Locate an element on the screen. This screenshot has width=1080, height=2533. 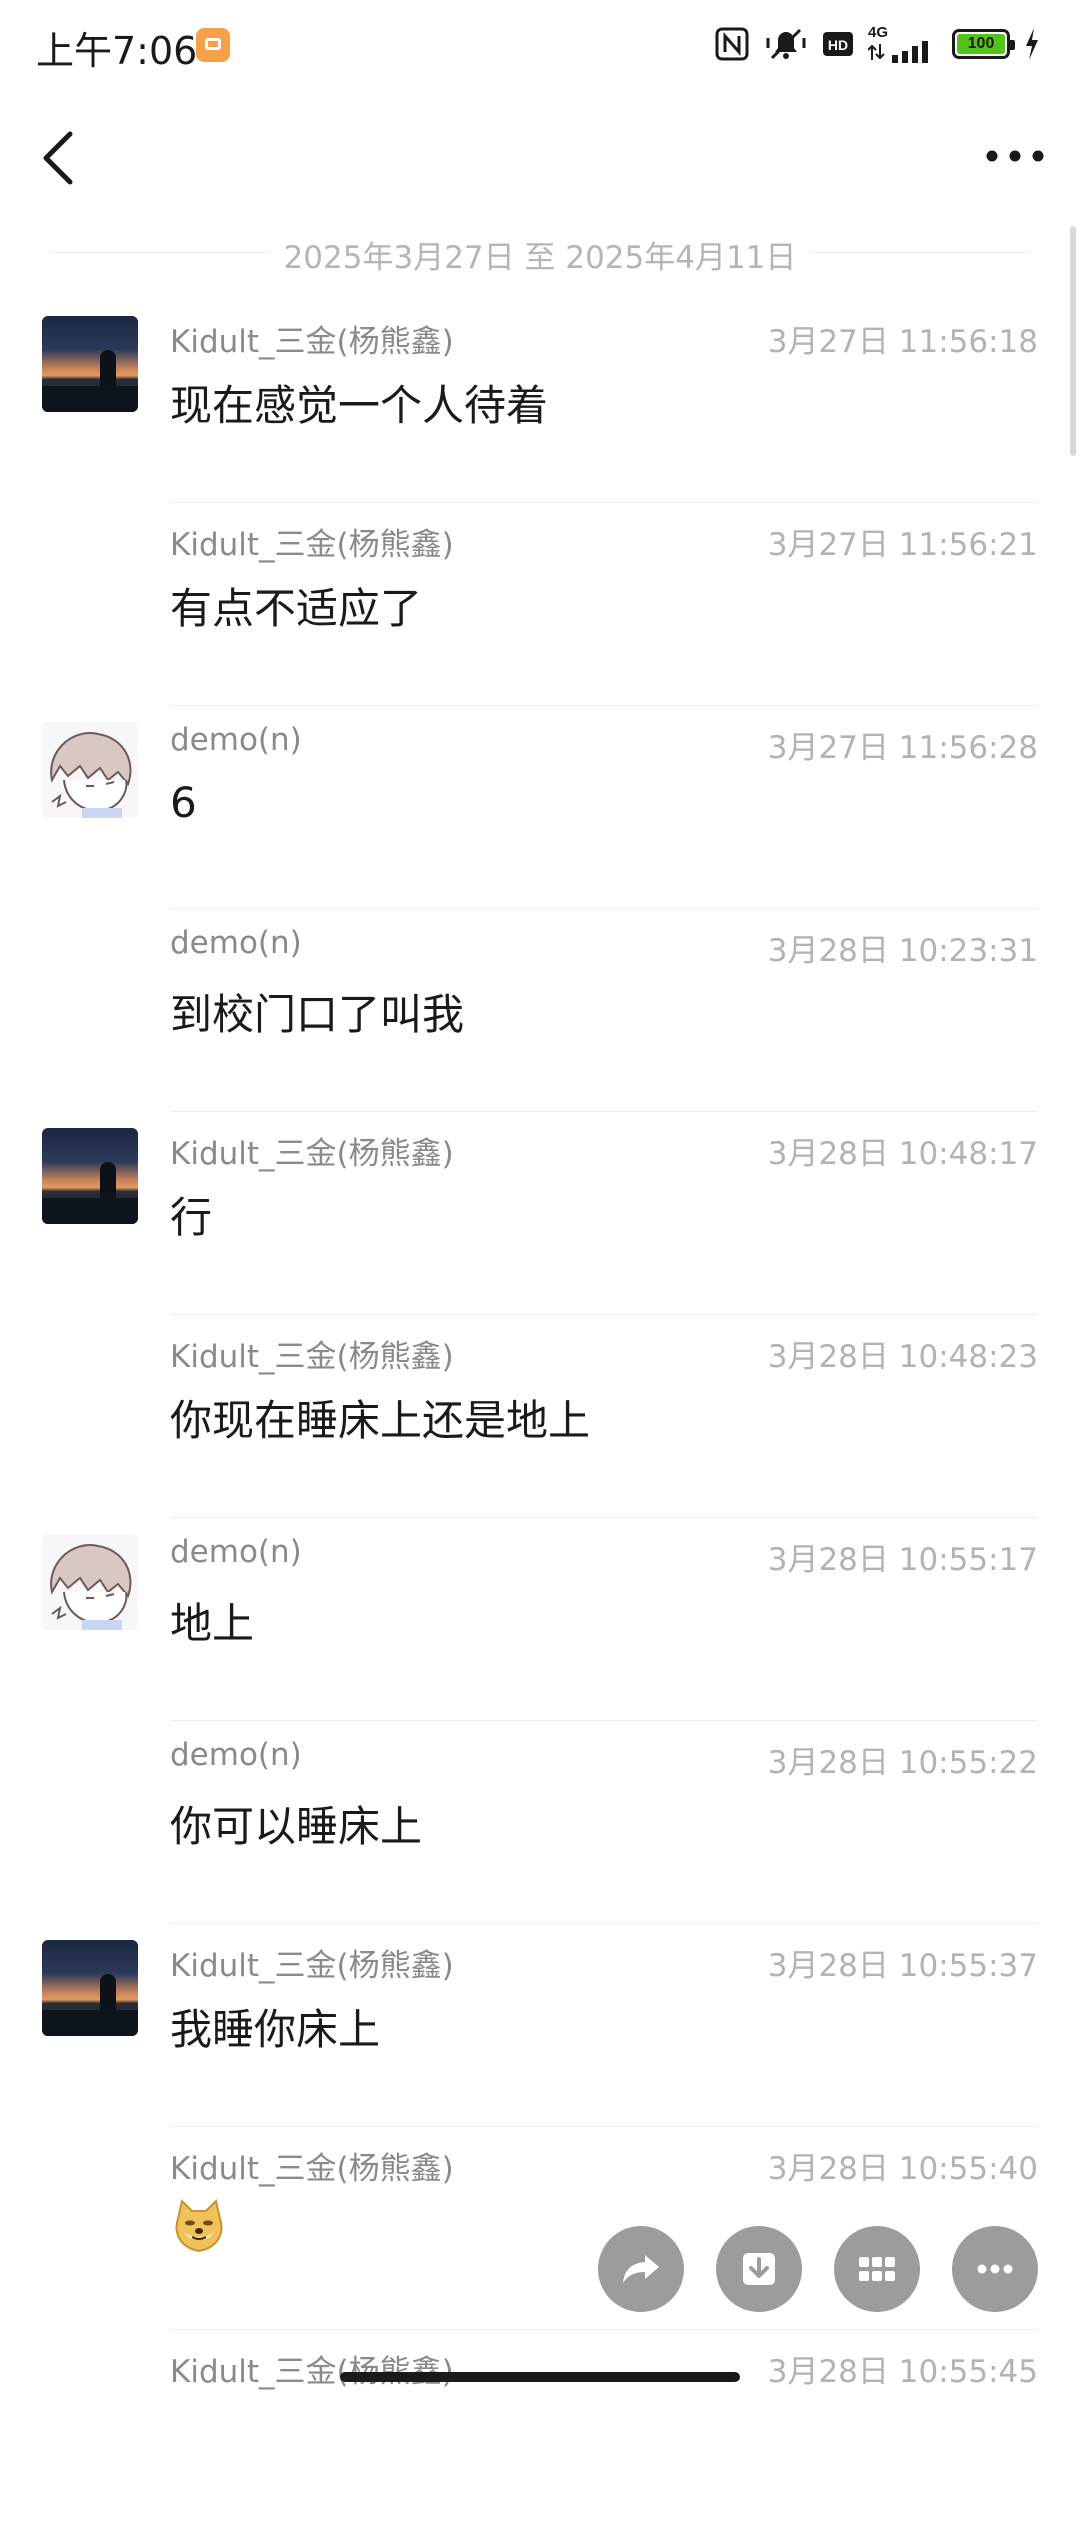
message-item: Kidult_三金(杨熊鑫) 3月27日 11:56:18 现在感觉一个人待着 is located at coordinates (540, 401).